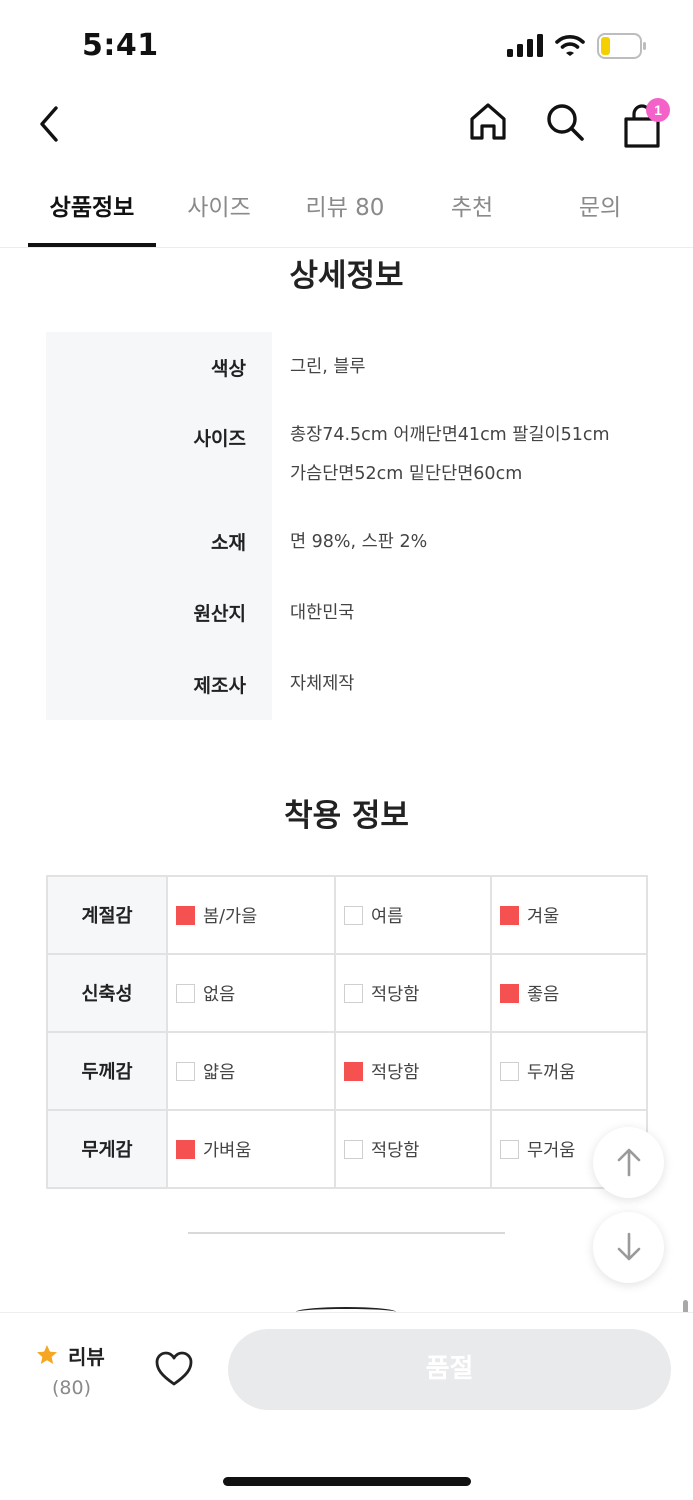  I want to click on detail-value-size-2: 가슴단면52cm 밑단단면60cm, so click(406, 474).